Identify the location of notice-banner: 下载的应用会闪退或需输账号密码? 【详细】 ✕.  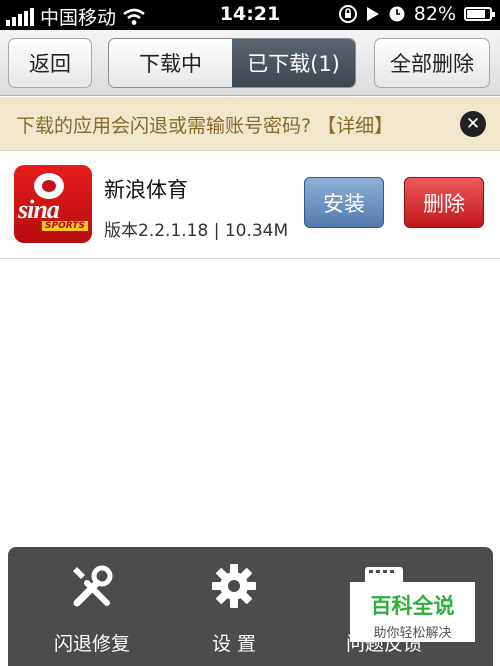
(250, 124).